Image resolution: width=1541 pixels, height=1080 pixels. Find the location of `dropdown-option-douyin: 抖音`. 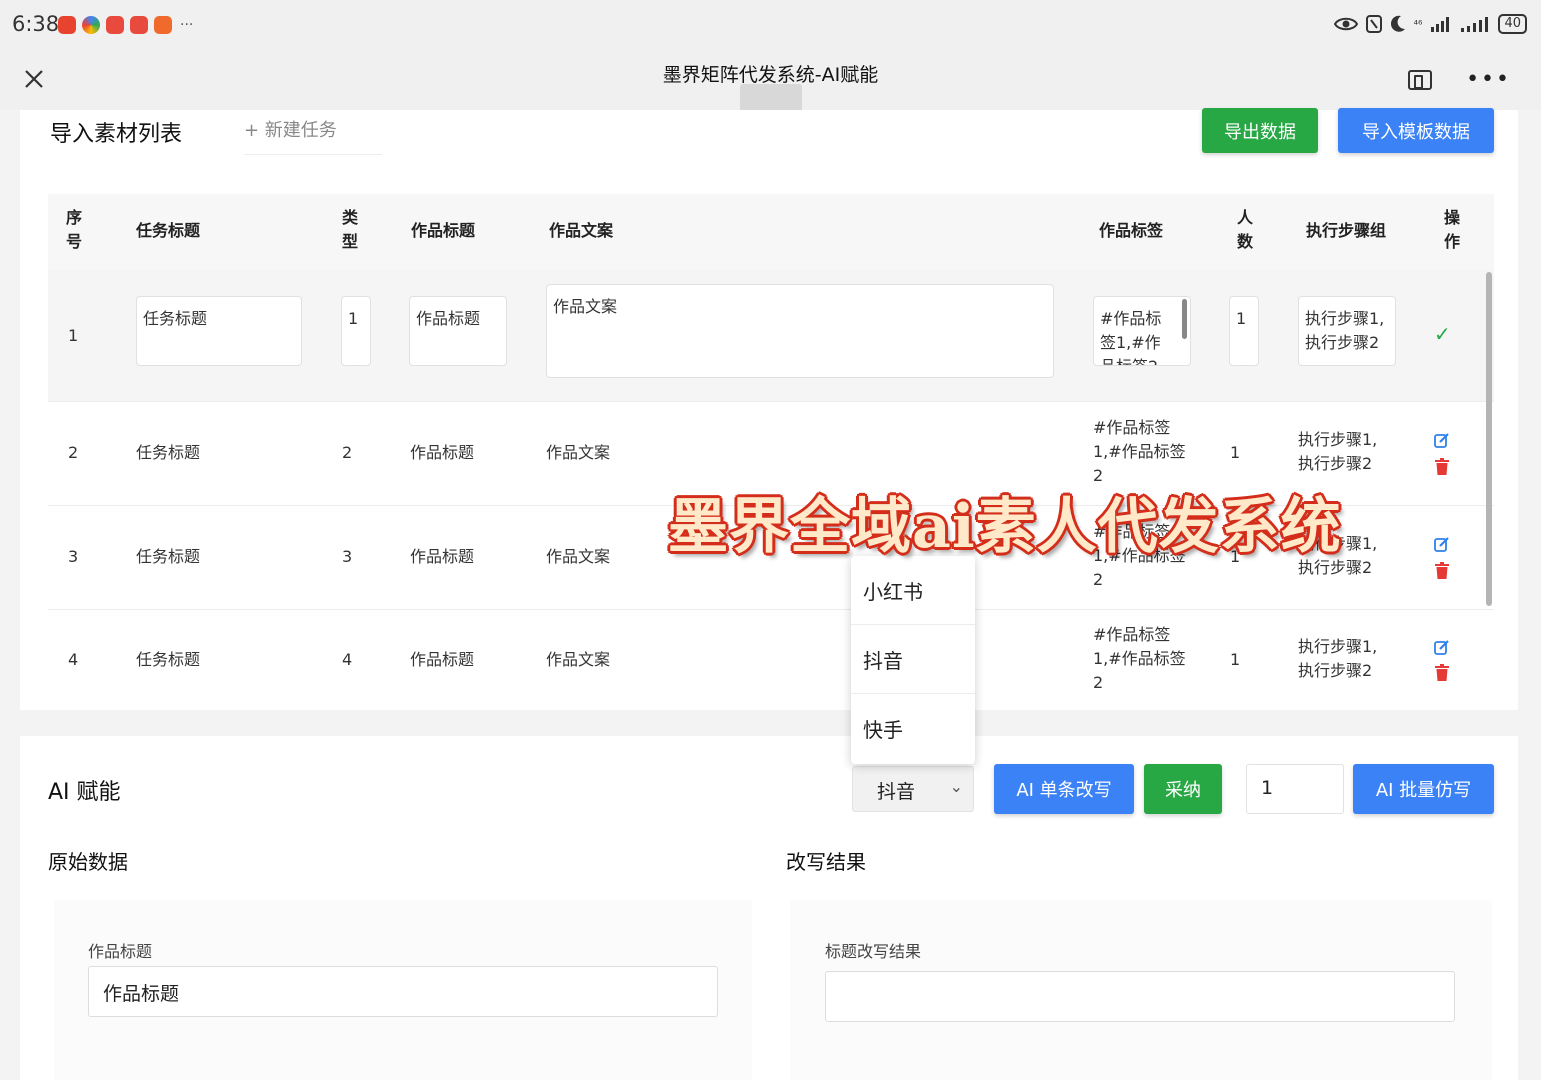

dropdown-option-douyin: 抖音 is located at coordinates (913, 659).